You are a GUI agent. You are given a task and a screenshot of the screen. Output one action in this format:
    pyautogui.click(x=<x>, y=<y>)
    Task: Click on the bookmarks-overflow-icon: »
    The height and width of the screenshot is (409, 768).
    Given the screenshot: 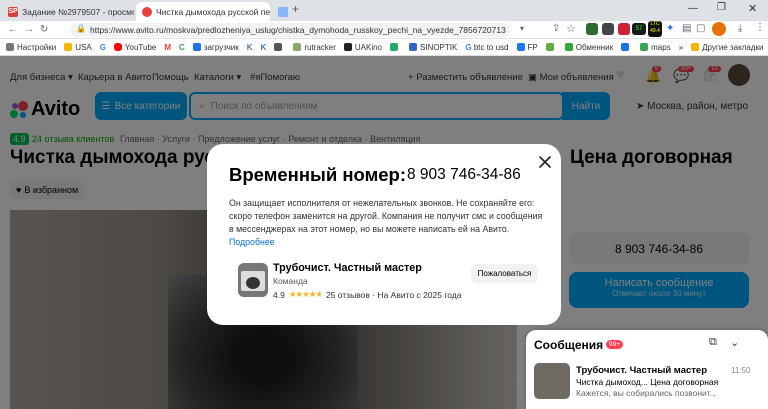 What is the action you would take?
    pyautogui.click(x=681, y=47)
    